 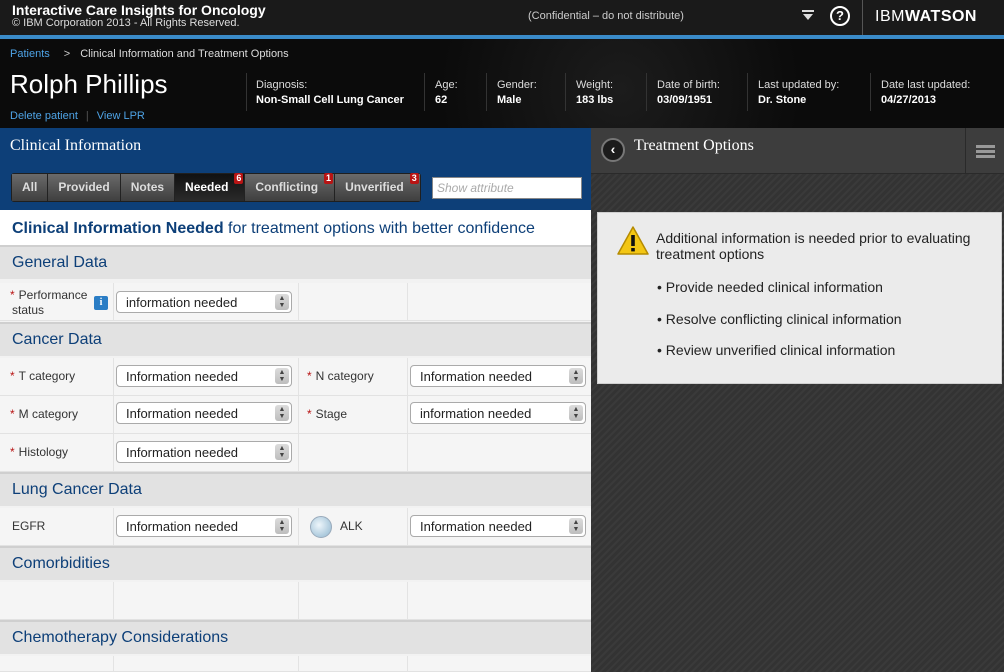 What do you see at coordinates (28, 310) in the screenshot?
I see `performance-status-label-line2: status` at bounding box center [28, 310].